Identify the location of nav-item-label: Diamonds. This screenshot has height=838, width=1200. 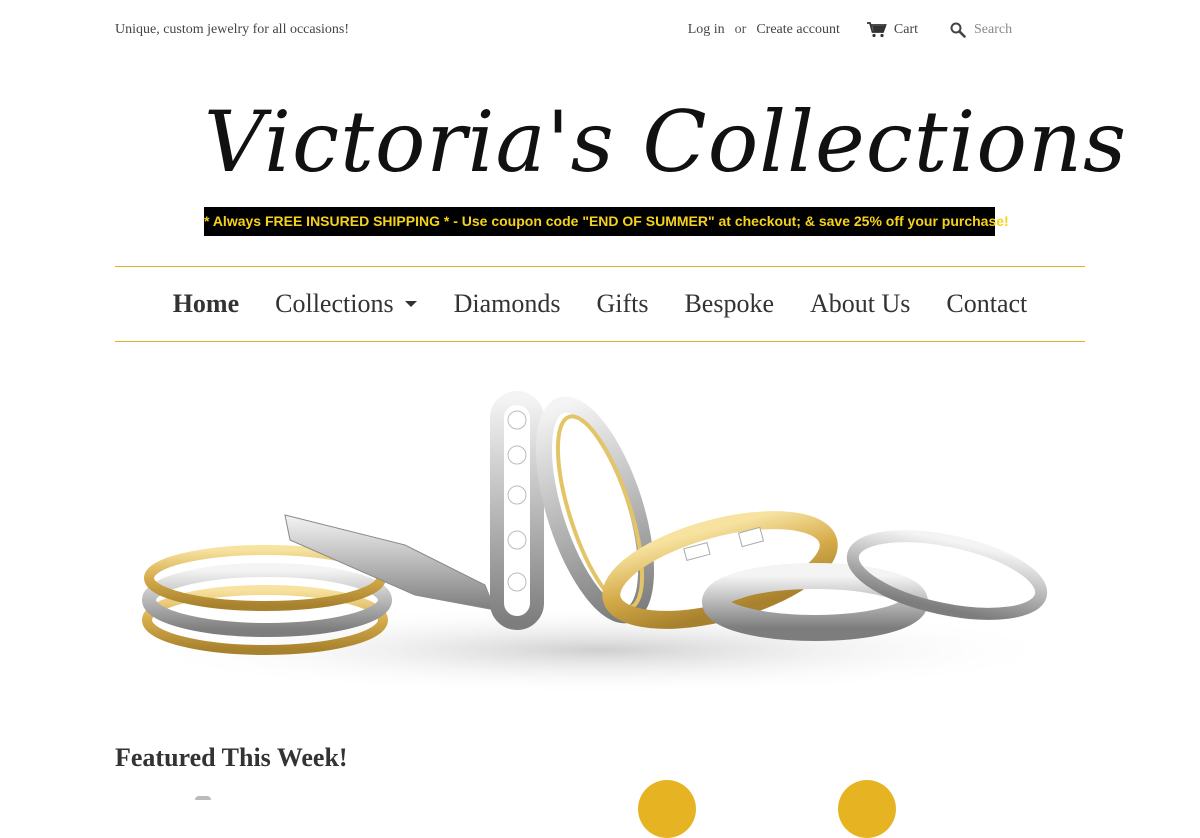
(507, 303).